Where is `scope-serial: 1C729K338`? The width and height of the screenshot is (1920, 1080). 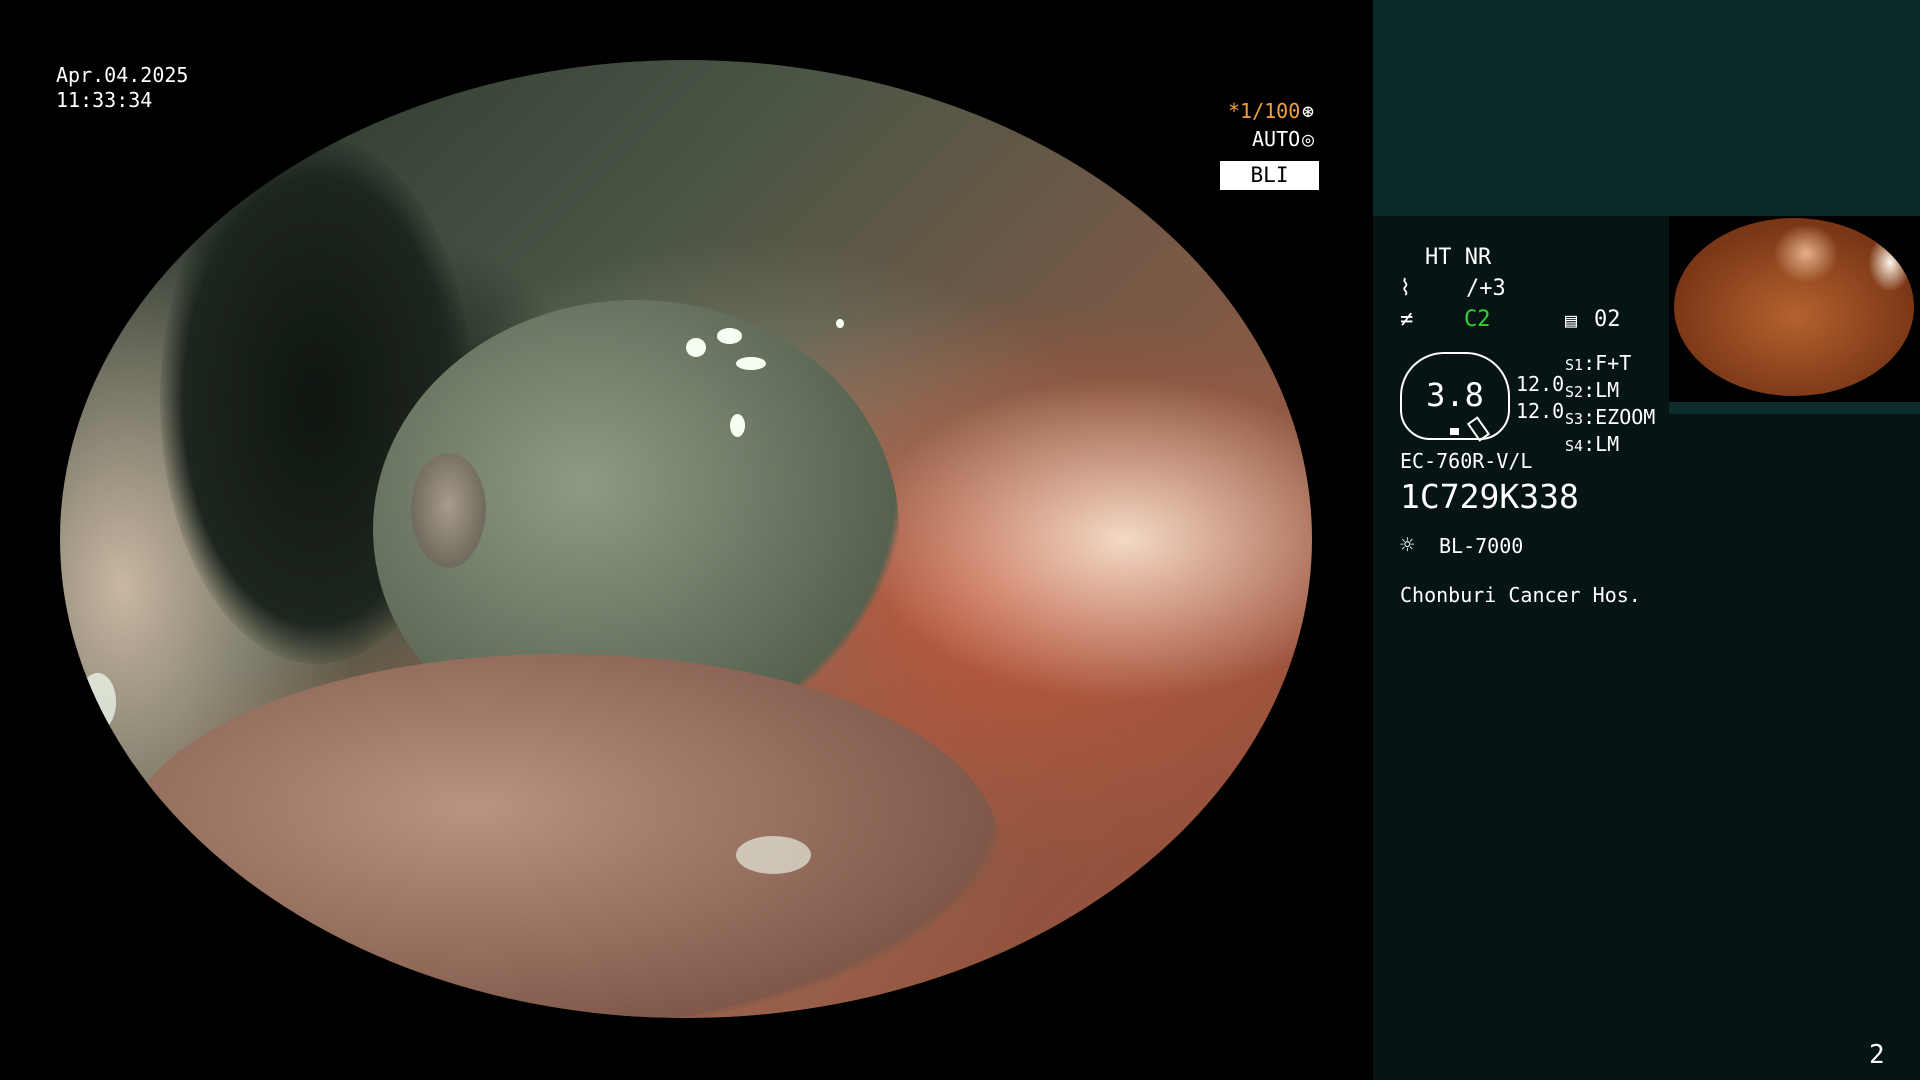 scope-serial: 1C729K338 is located at coordinates (1489, 496).